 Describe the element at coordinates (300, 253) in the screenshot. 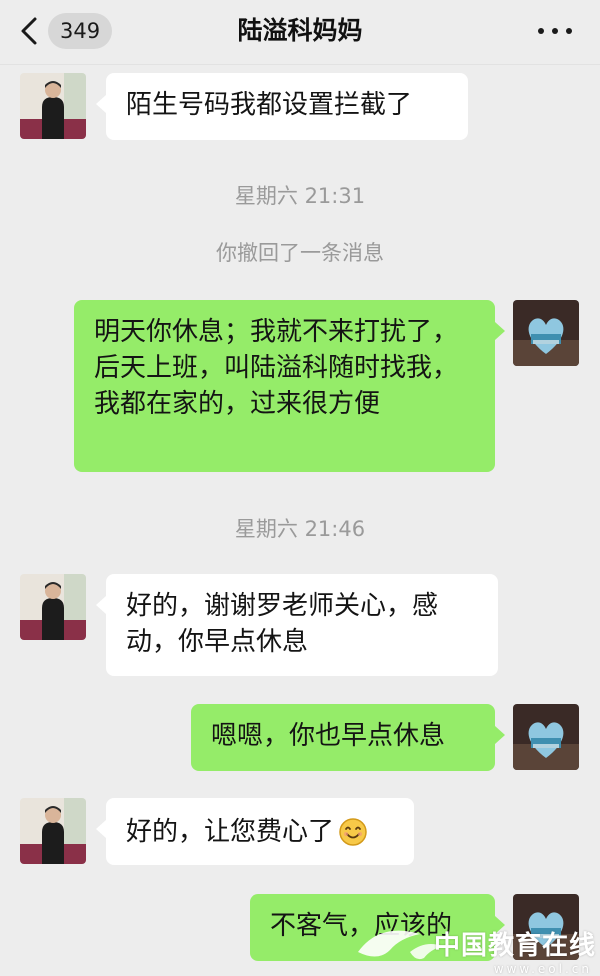

I see `recall-notice: 你撤回了一条消息` at that location.